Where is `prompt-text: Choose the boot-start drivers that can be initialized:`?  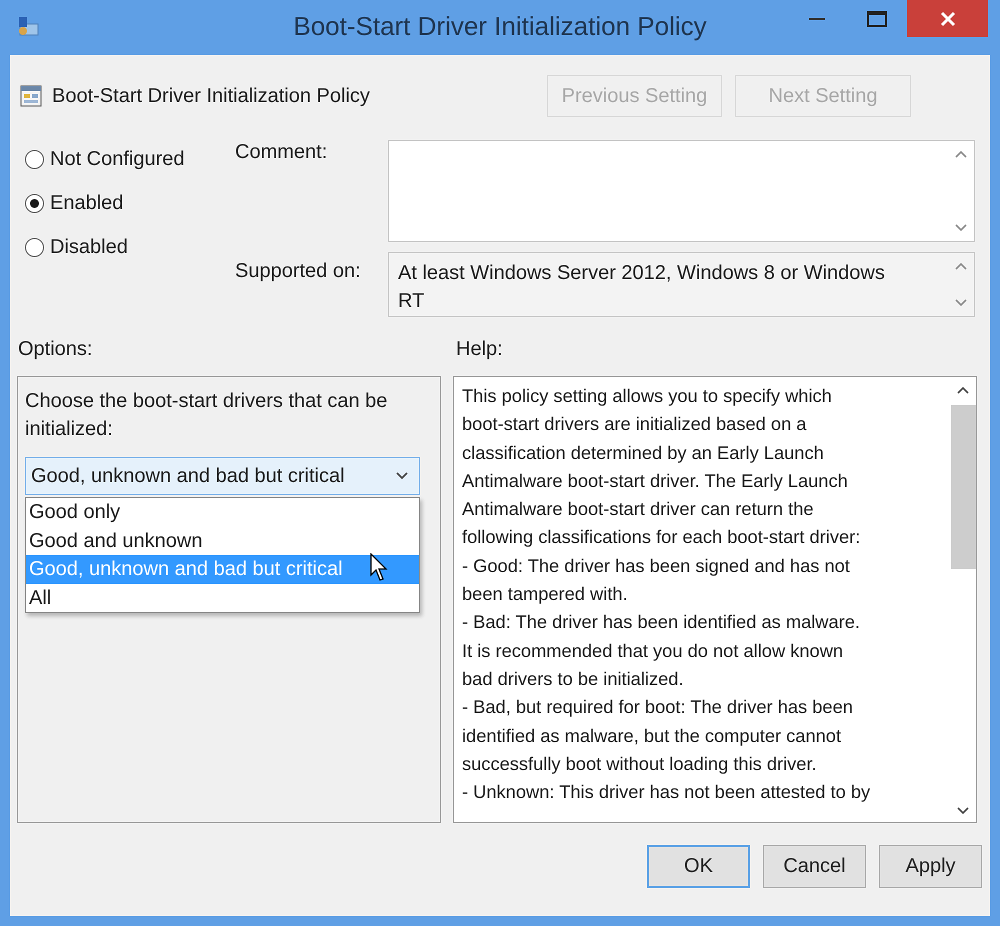 prompt-text: Choose the boot-start drivers that can be initialized: is located at coordinates (206, 415).